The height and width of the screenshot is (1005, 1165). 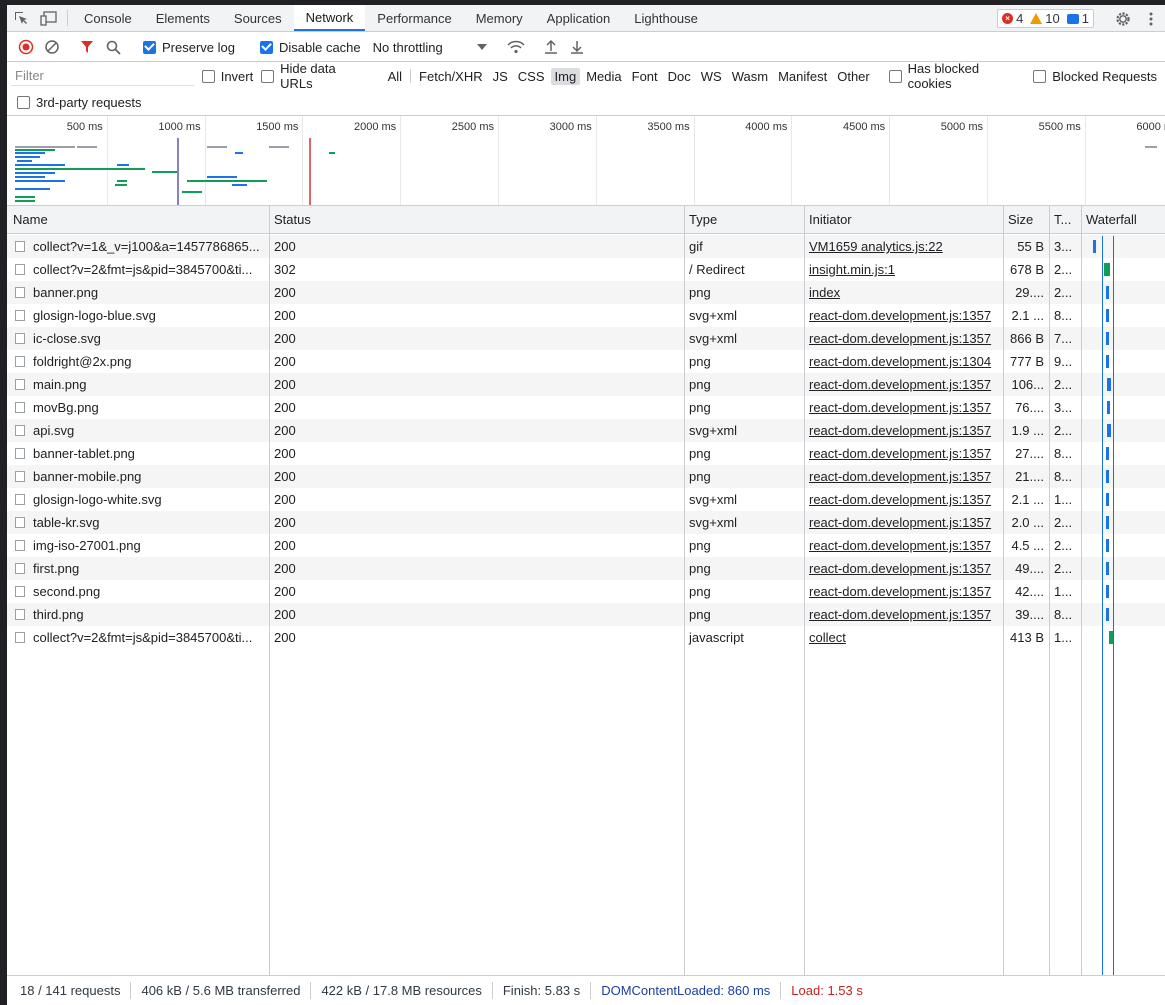 I want to click on filter-type-all: All, so click(x=395, y=76).